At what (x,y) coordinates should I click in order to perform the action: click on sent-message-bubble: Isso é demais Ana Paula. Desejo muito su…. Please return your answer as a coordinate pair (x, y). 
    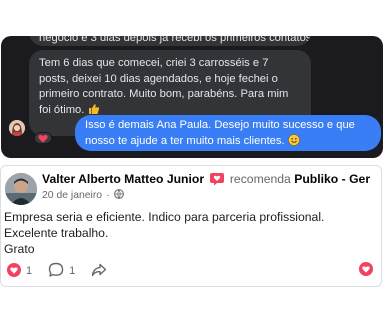
    Looking at the image, I should click on (228, 133).